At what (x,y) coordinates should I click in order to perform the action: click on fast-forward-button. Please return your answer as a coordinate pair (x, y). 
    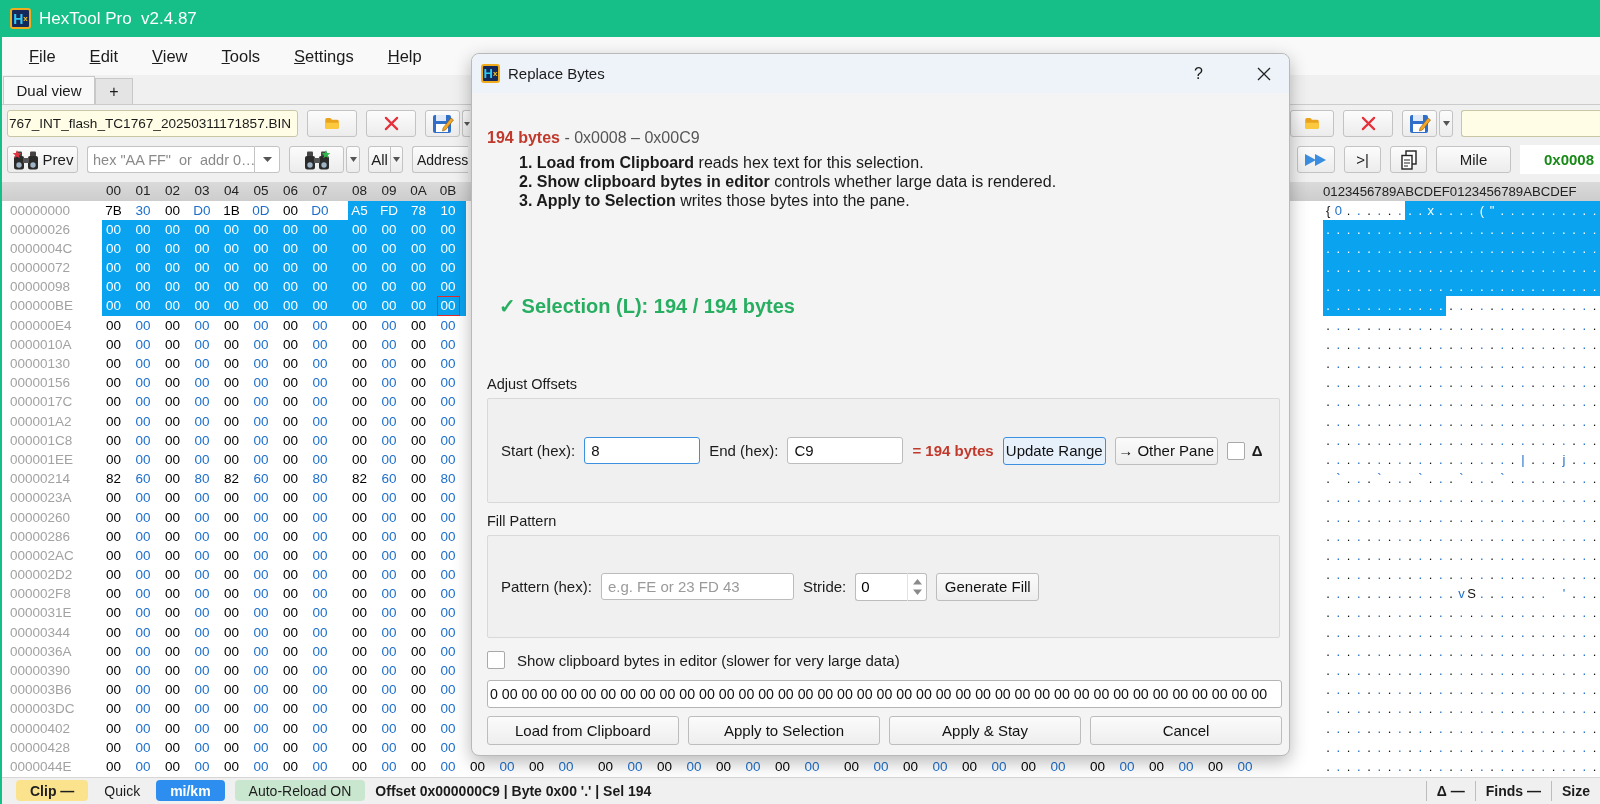
    Looking at the image, I should click on (1316, 159).